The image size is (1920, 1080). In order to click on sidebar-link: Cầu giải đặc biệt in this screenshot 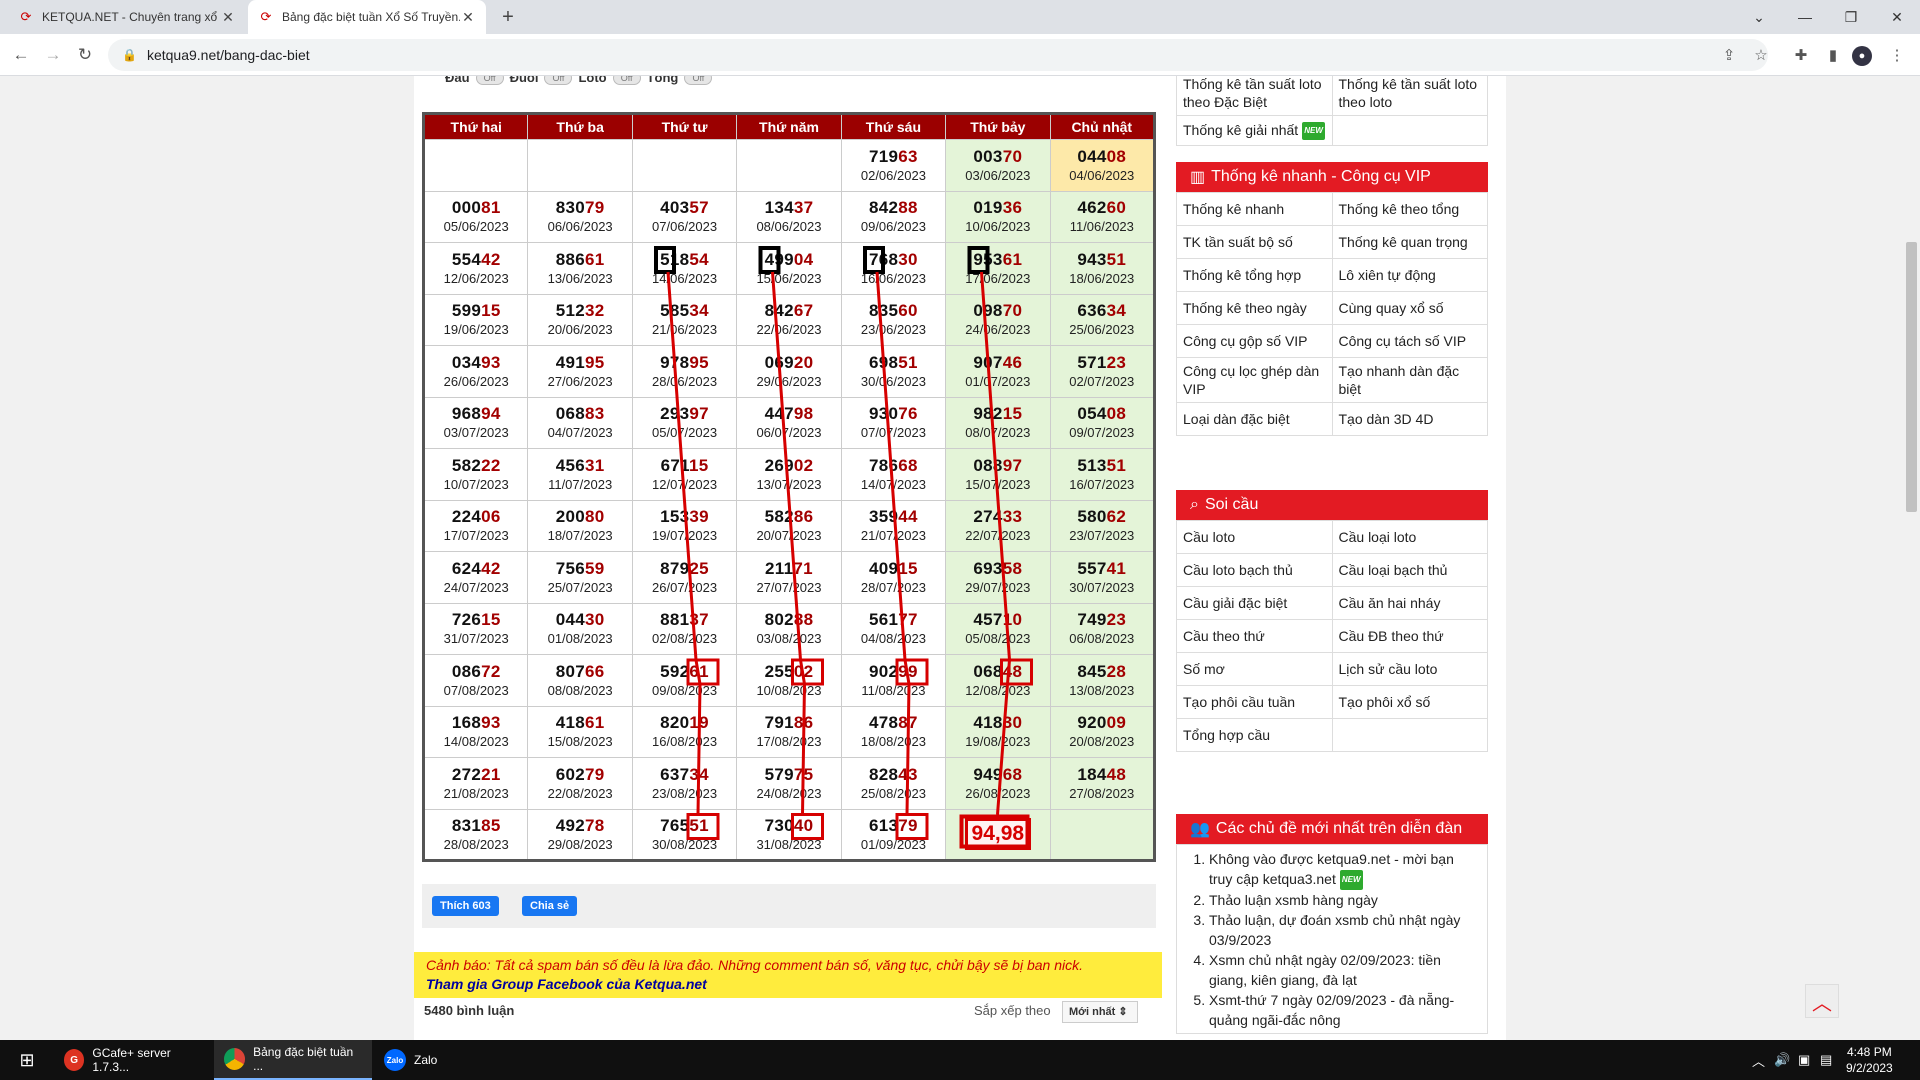, I will do `click(1254, 603)`.